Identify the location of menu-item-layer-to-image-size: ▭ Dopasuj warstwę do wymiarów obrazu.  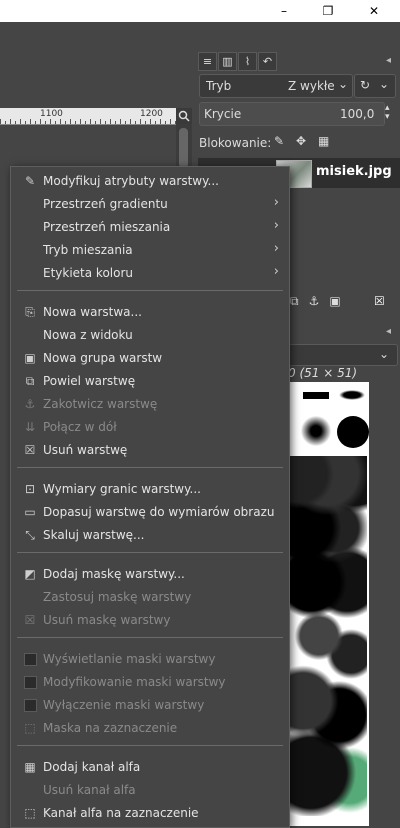
(150, 512).